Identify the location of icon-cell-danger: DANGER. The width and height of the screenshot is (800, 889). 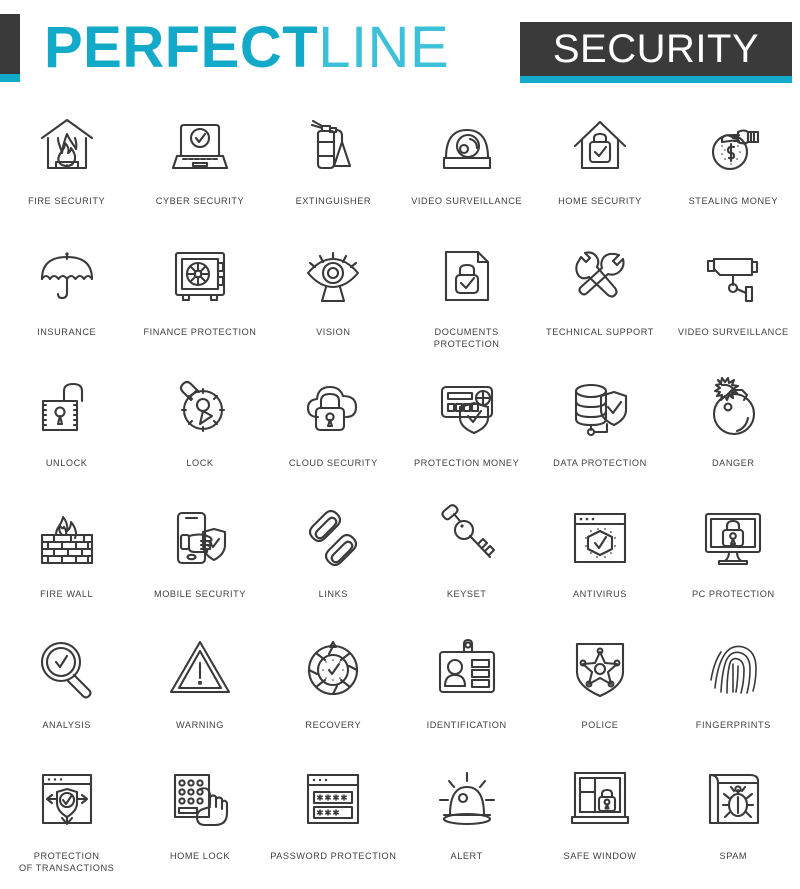
(733, 427).